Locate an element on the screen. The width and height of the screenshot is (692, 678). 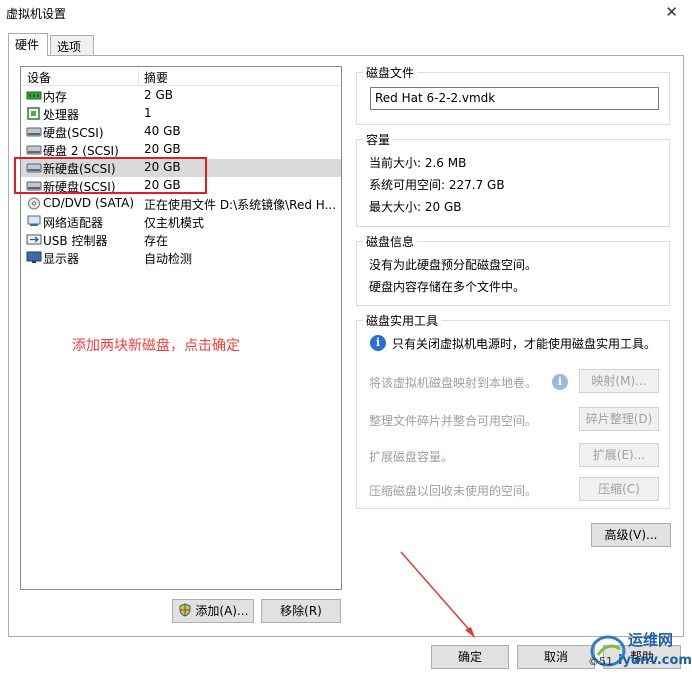
disk-file-title: 磁盘文件 is located at coordinates (390, 72).